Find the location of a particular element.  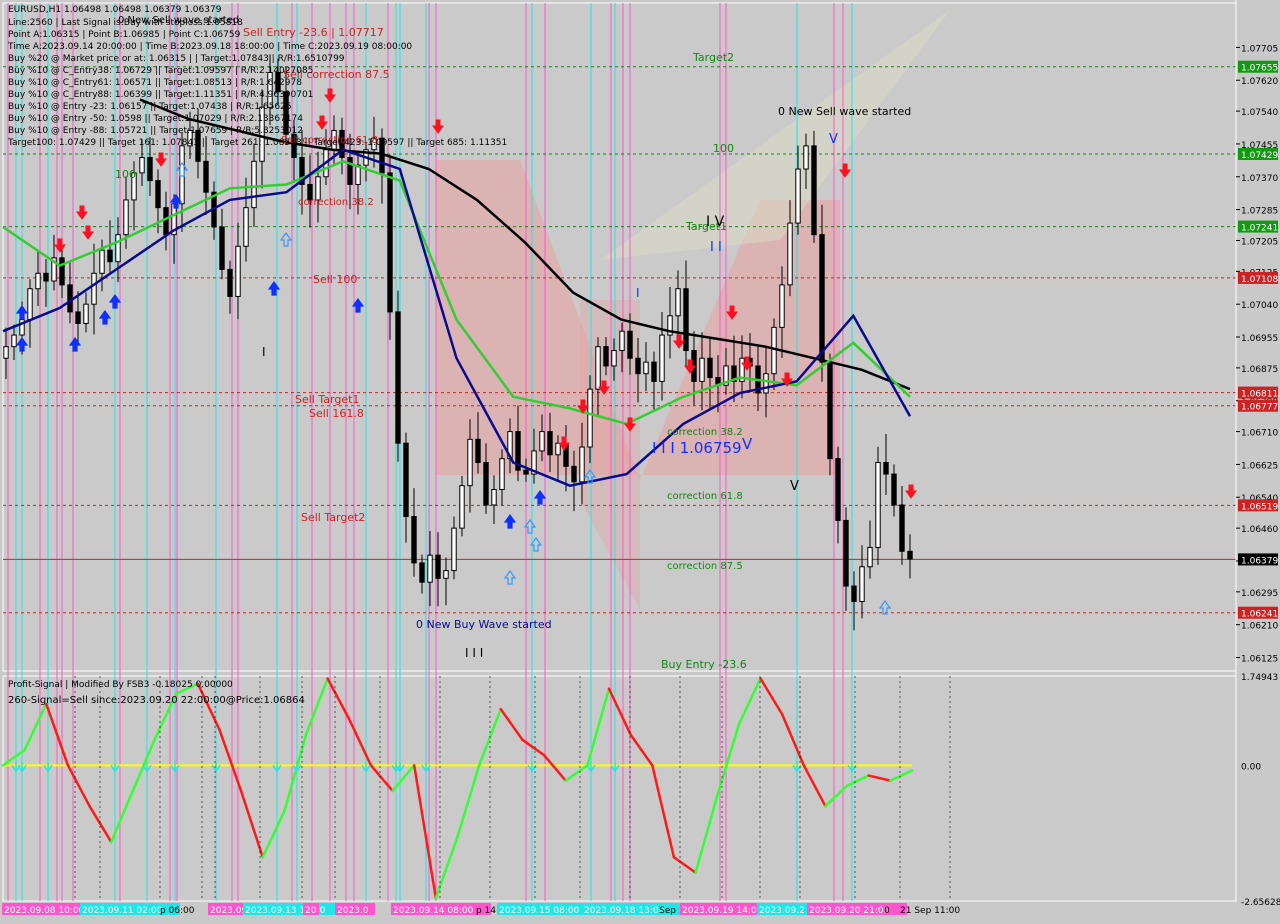

chart-annotation: I I I is located at coordinates (474, 653).